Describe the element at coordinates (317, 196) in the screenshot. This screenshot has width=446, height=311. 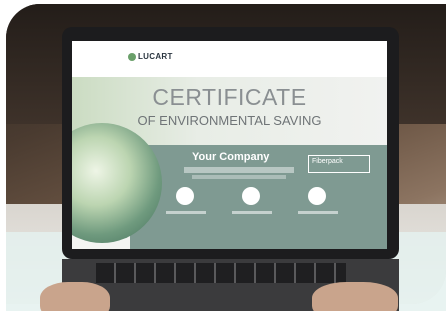
I see `cloud-icon` at that location.